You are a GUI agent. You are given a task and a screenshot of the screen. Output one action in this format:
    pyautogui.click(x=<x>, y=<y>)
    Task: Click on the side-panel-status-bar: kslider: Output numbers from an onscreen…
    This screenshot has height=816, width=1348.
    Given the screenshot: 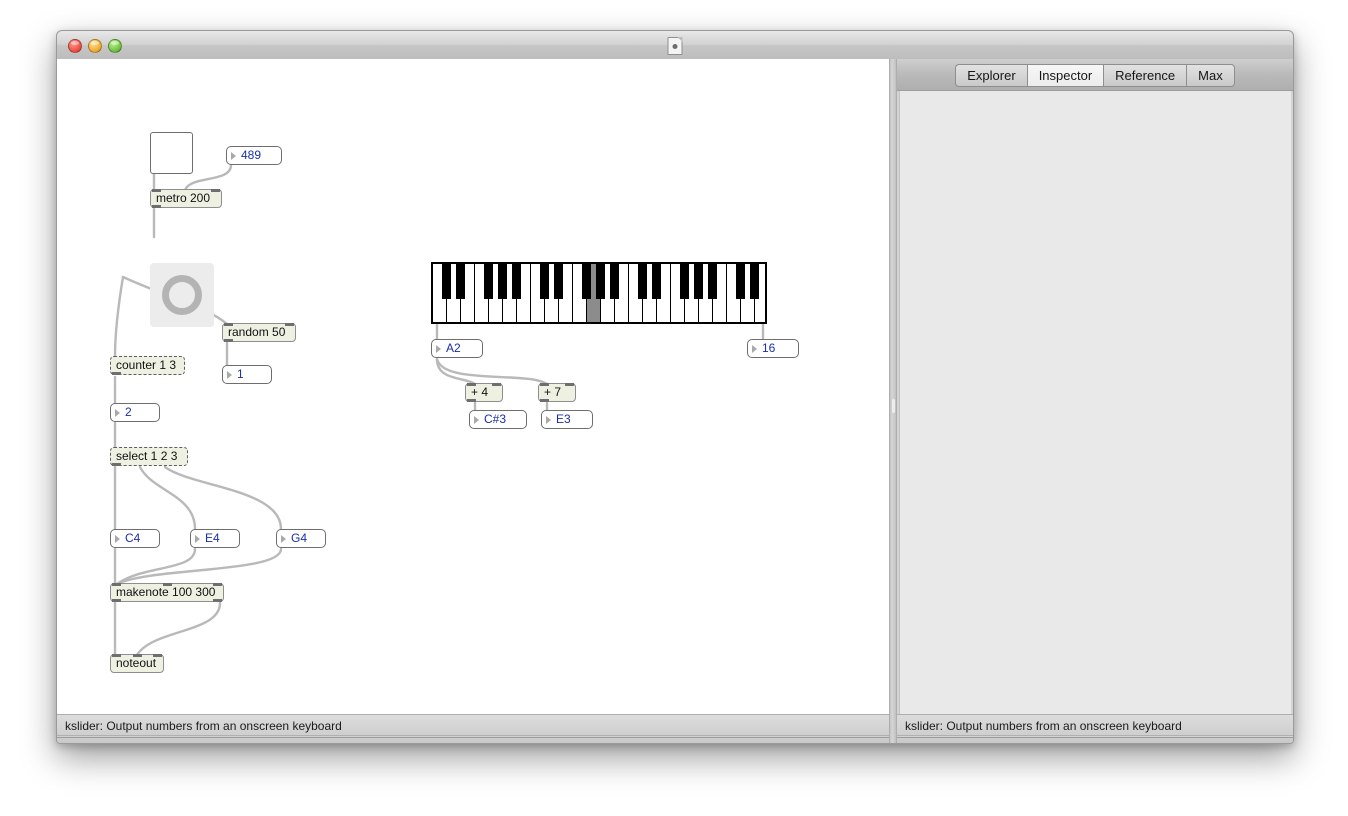 What is the action you would take?
    pyautogui.click(x=1095, y=725)
    